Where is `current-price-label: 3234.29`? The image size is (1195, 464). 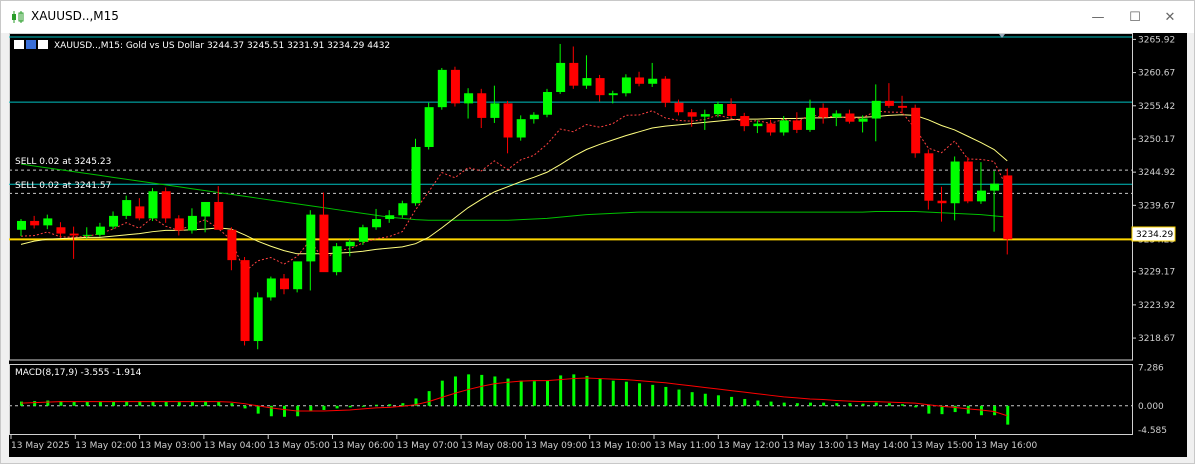
current-price-label: 3234.29 is located at coordinates (1154, 235).